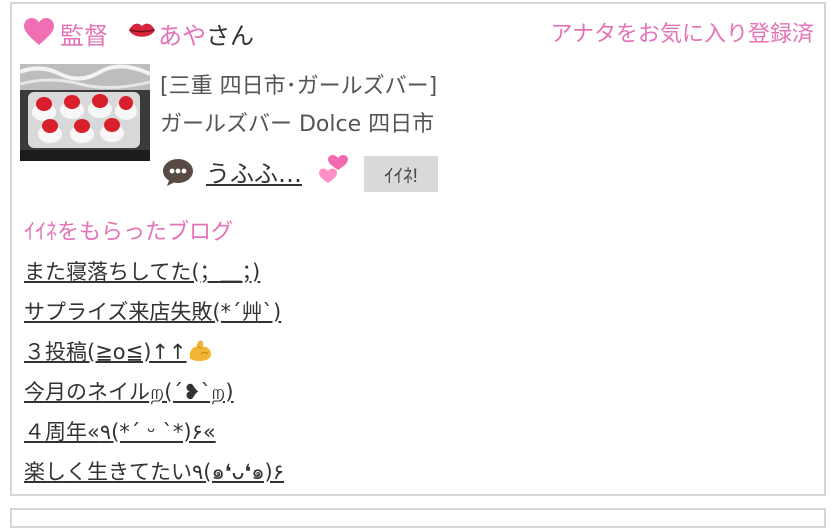 Image resolution: width=840 pixels, height=528 pixels. I want to click on pink-heart-icon, so click(39, 31).